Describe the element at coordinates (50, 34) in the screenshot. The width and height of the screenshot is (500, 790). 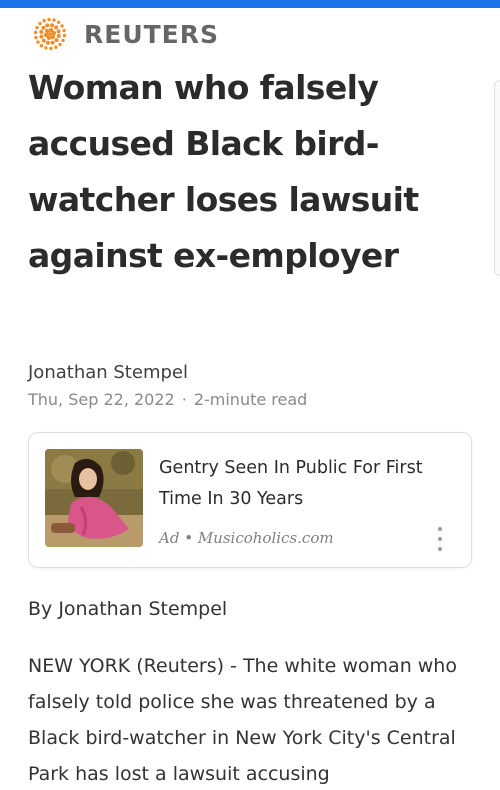
I see `reuters-logo-icon` at that location.